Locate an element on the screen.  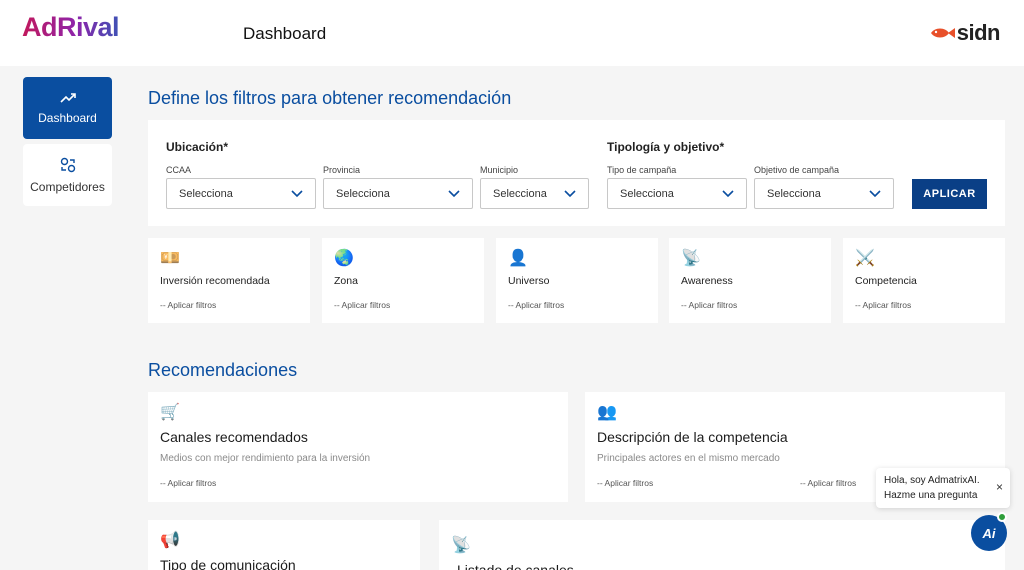
provincia-select: Selecciona is located at coordinates (398, 193).